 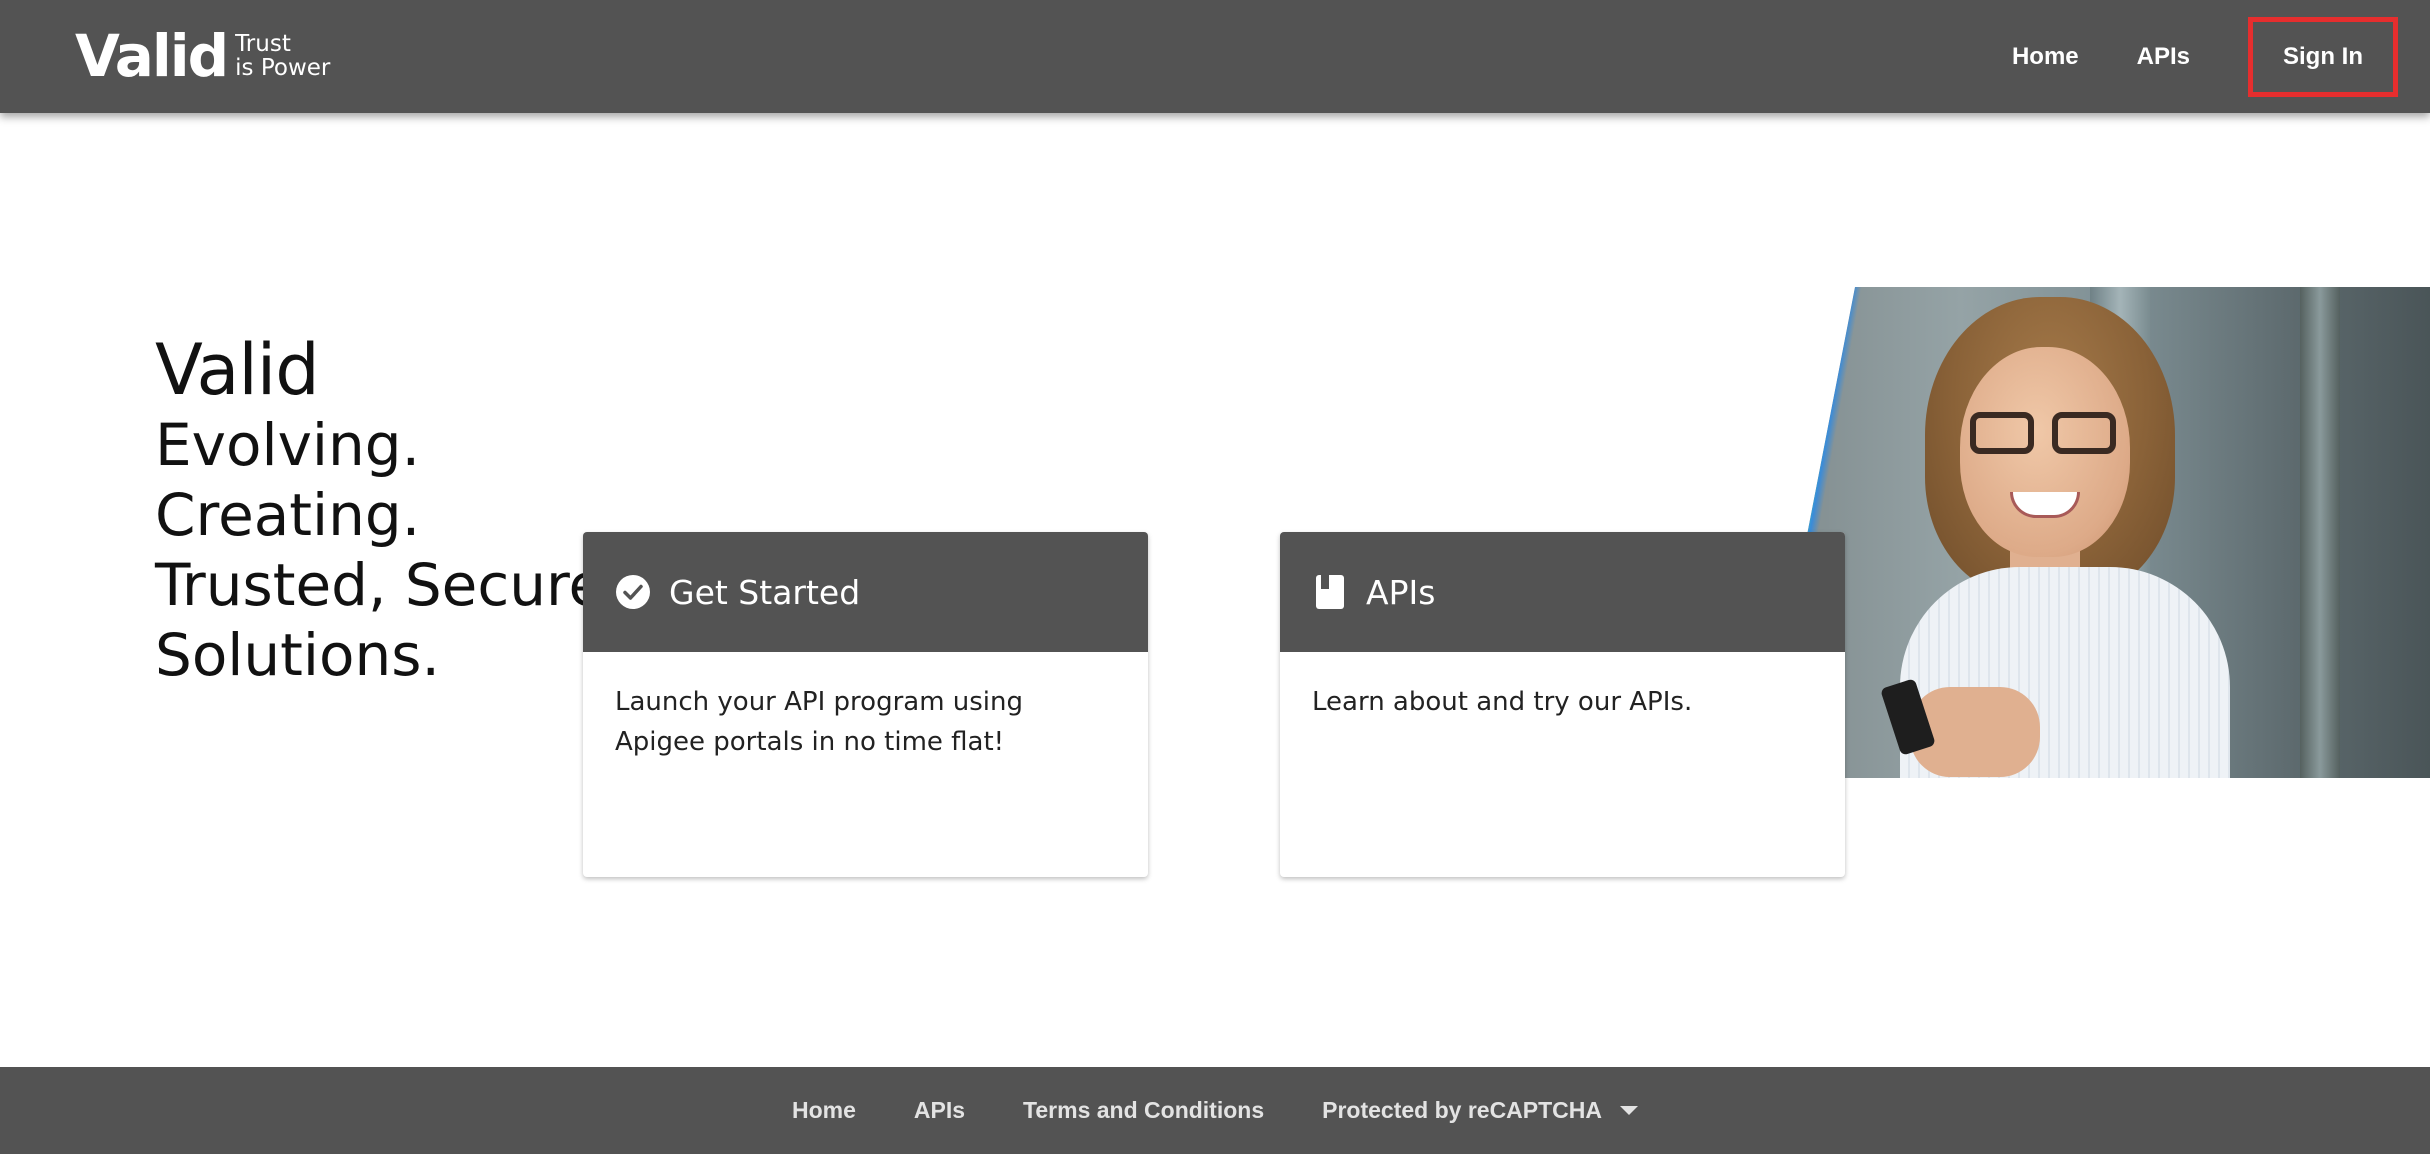 I want to click on top-navbar: Valid Trust is Power Home APIs Sign In, so click(x=1215, y=56).